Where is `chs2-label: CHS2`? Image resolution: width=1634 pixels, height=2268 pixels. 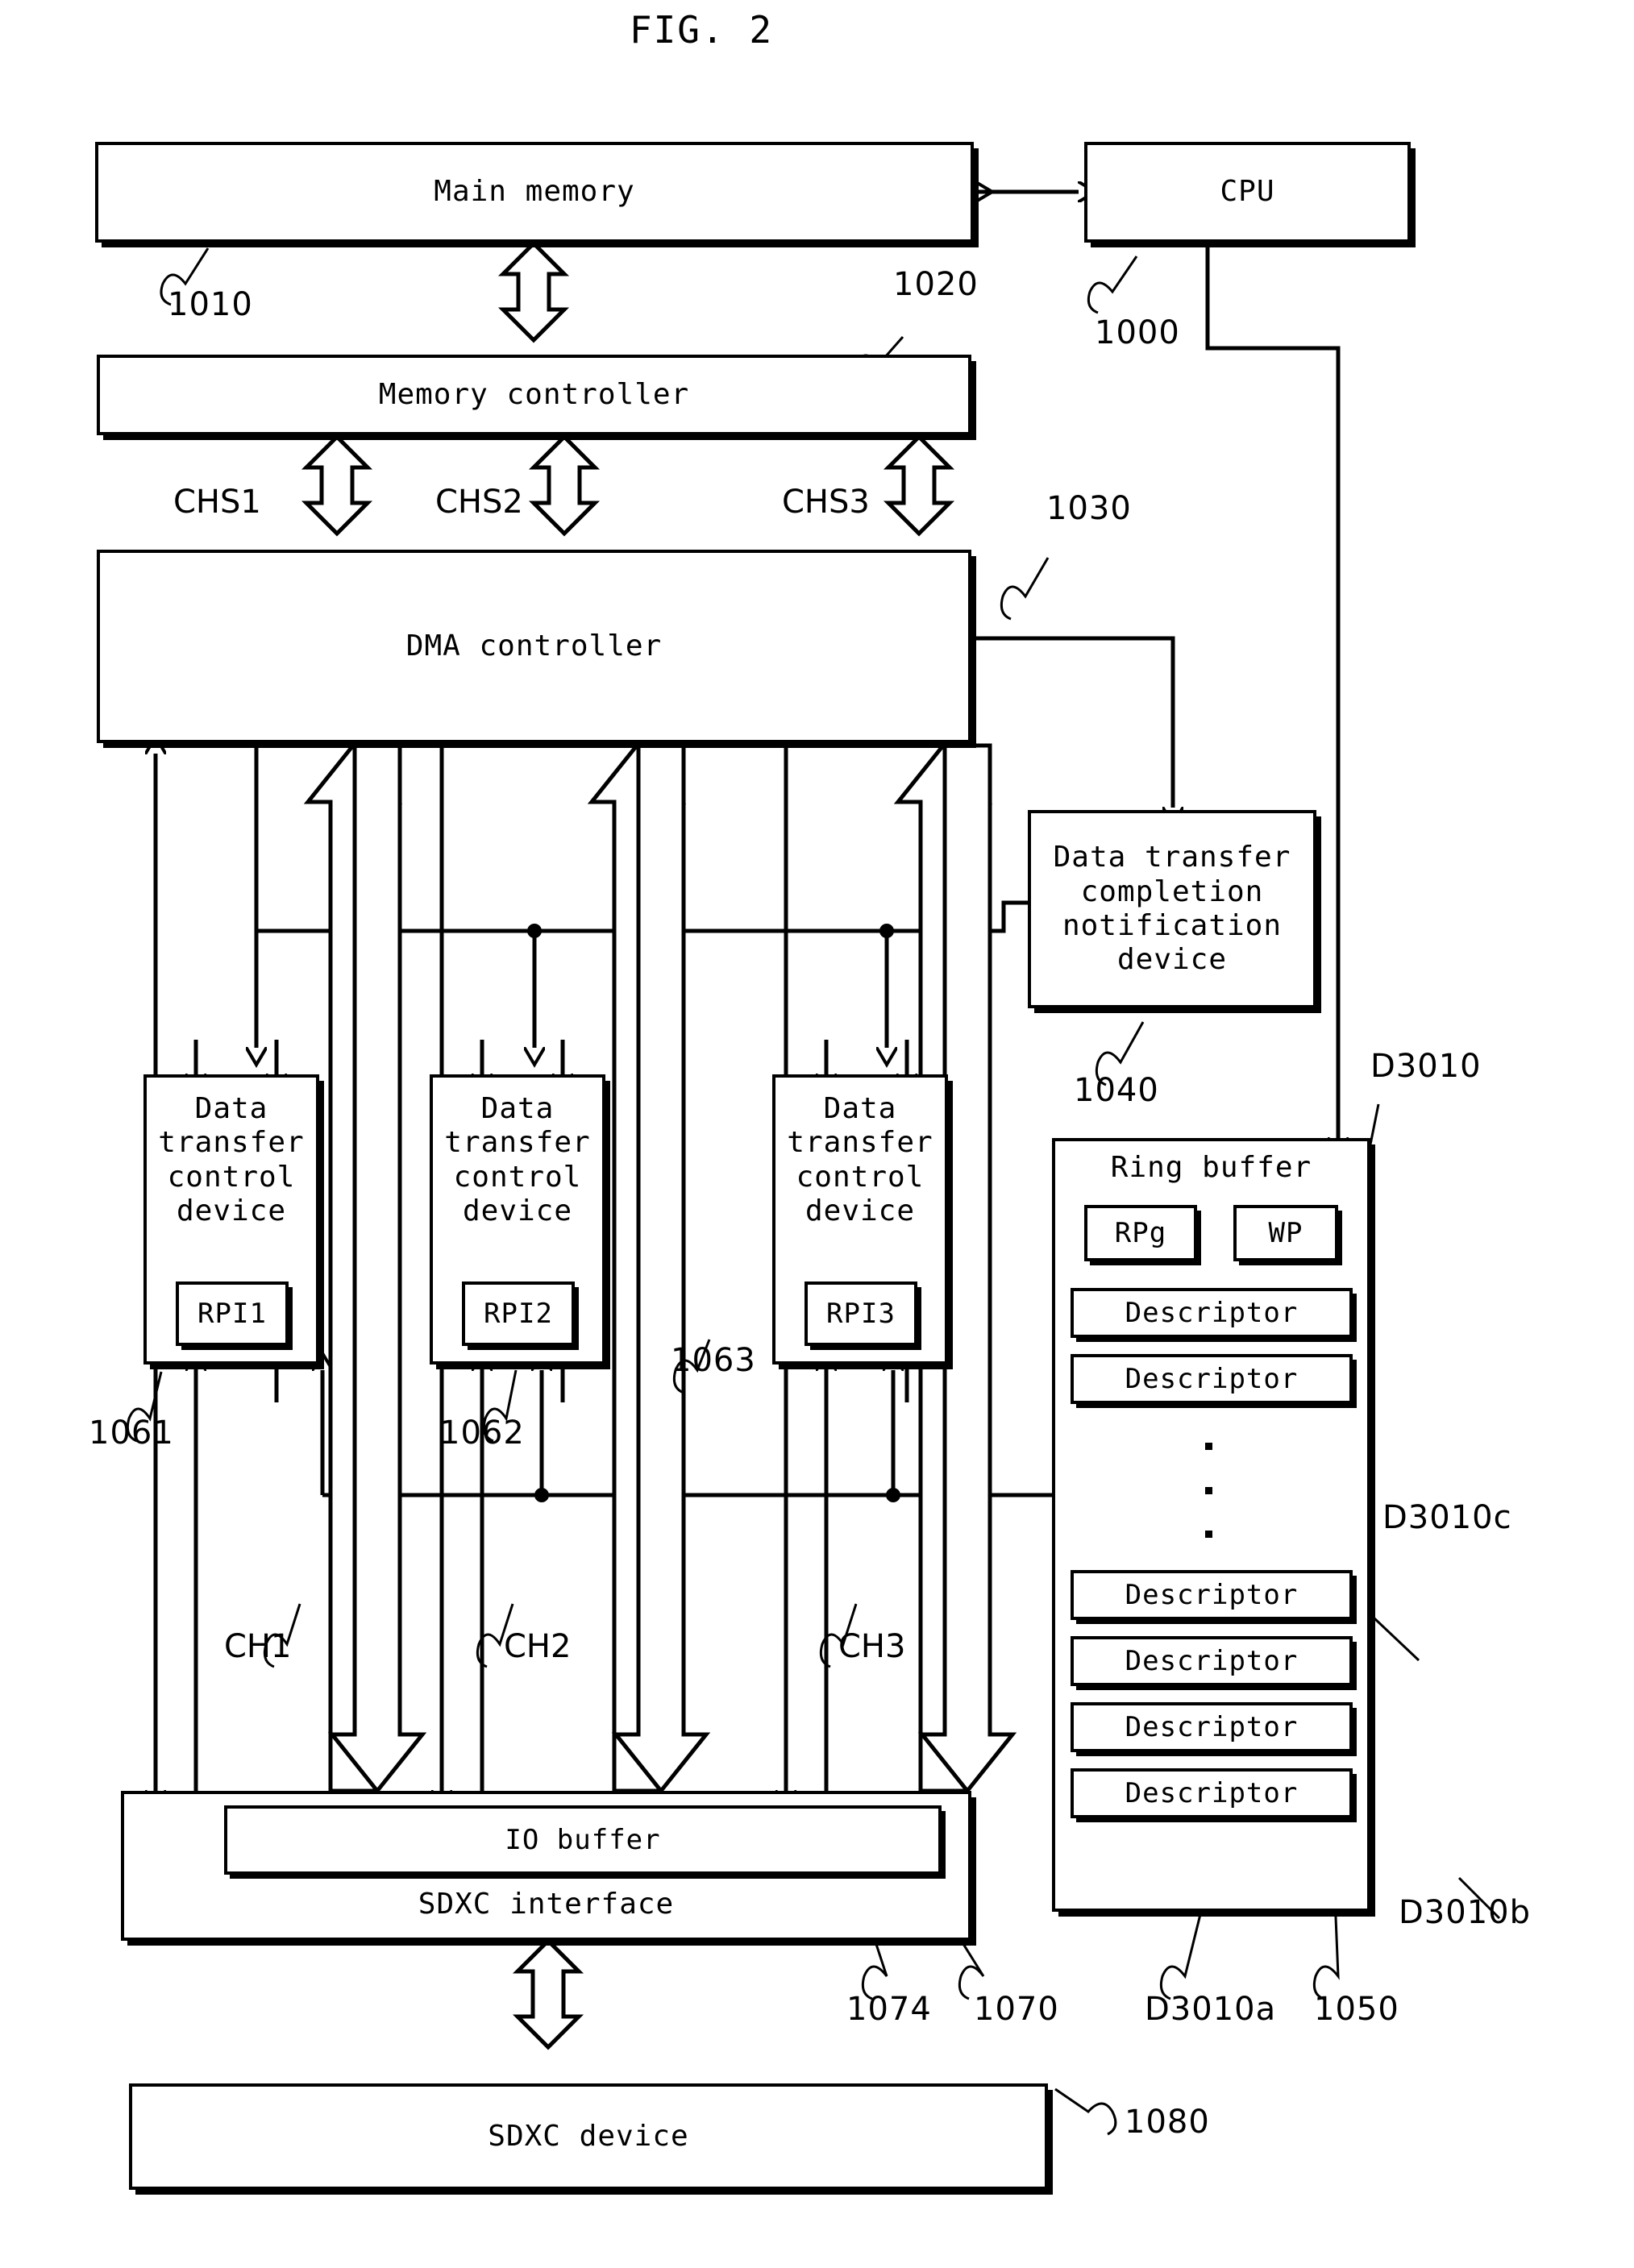 chs2-label: CHS2 is located at coordinates (479, 502).